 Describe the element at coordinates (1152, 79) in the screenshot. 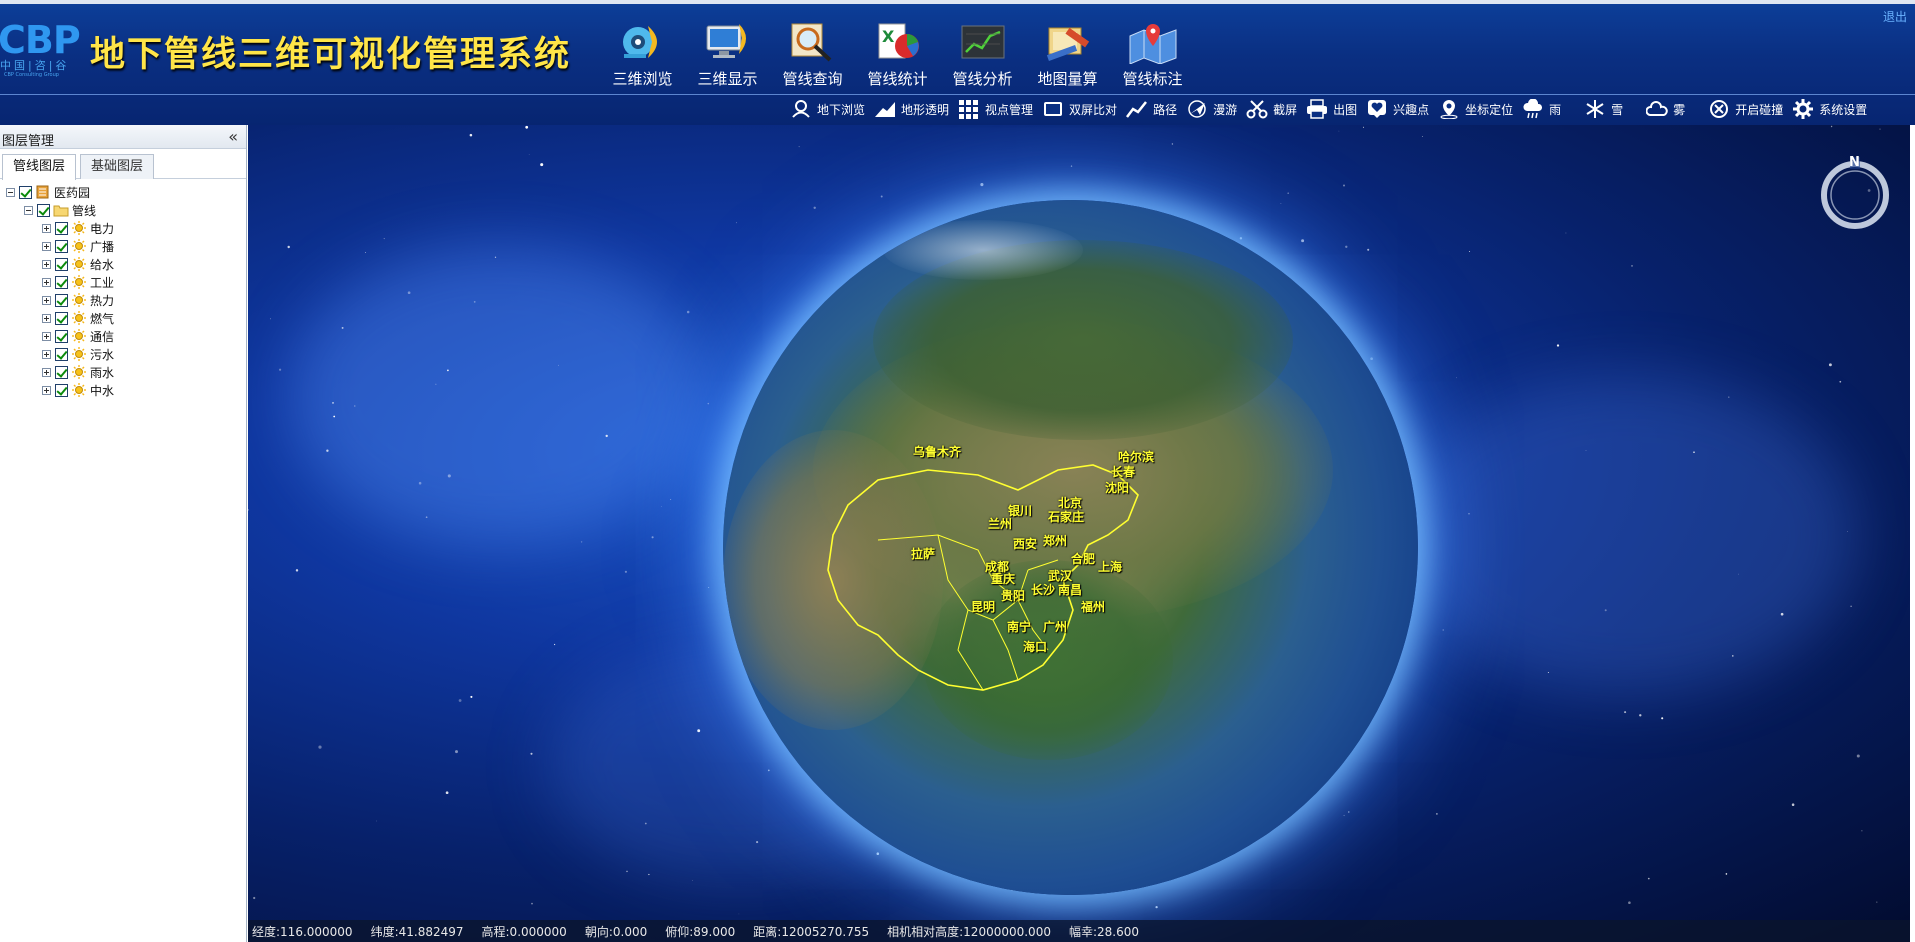

I see `tool-label: 管线标注` at that location.